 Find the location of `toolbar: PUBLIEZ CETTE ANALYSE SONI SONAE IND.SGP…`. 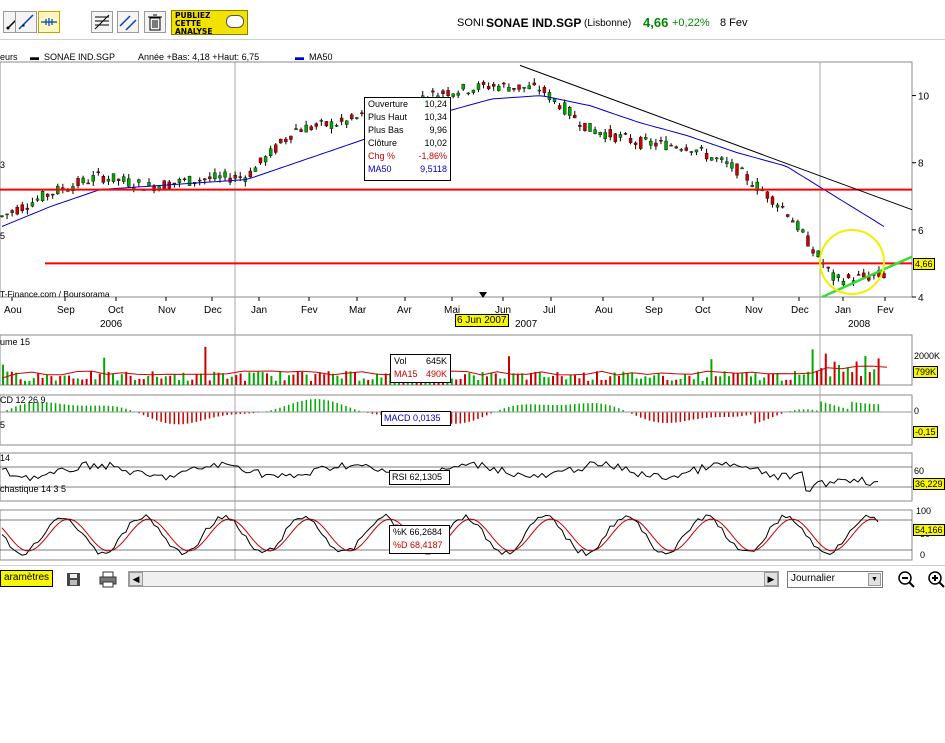

toolbar: PUBLIEZ CETTE ANALYSE SONI SONAE IND.SGP… is located at coordinates (472, 20).